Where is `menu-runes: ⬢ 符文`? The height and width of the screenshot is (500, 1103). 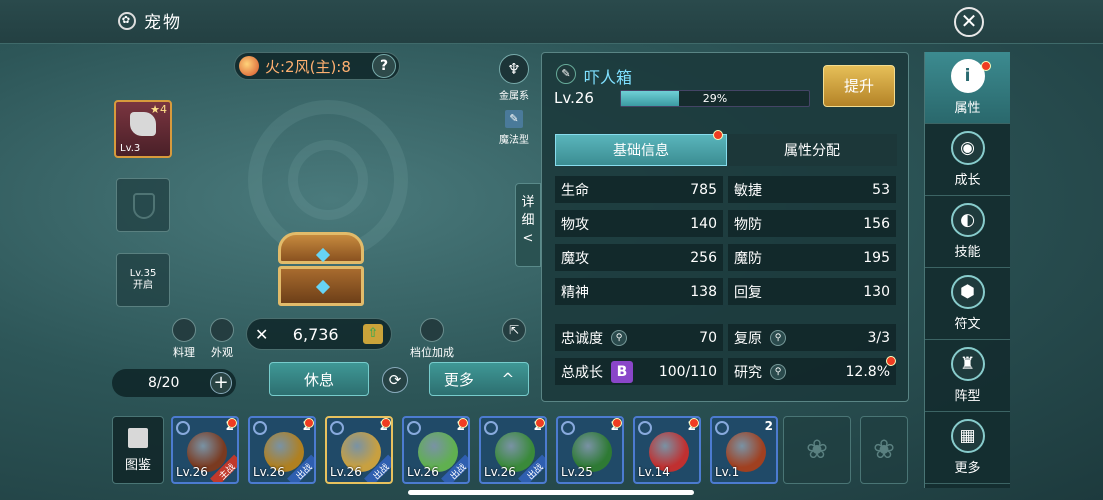 menu-runes: ⬢ 符文 is located at coordinates (967, 304).